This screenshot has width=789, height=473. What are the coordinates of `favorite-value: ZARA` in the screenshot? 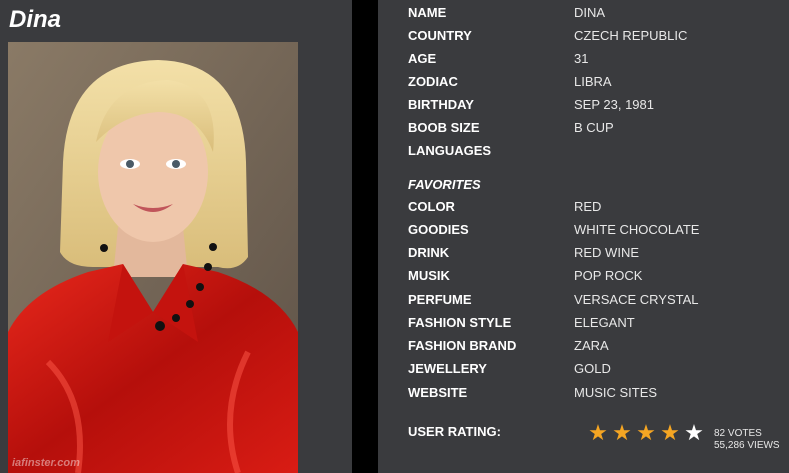 It's located at (591, 345).